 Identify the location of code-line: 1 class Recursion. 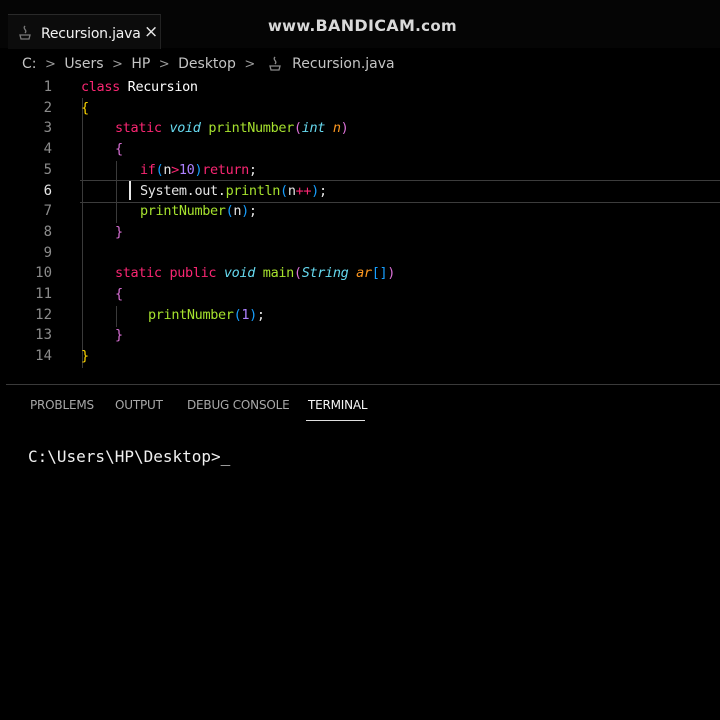
(360, 87).